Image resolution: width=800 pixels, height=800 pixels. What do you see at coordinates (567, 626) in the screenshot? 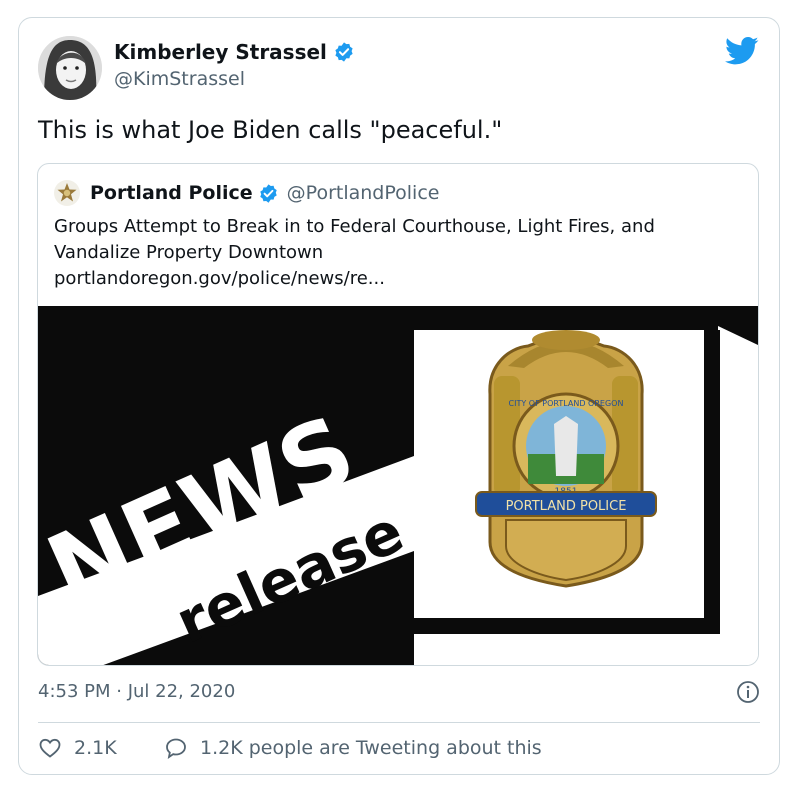
I see `frame-bottom-bar` at bounding box center [567, 626].